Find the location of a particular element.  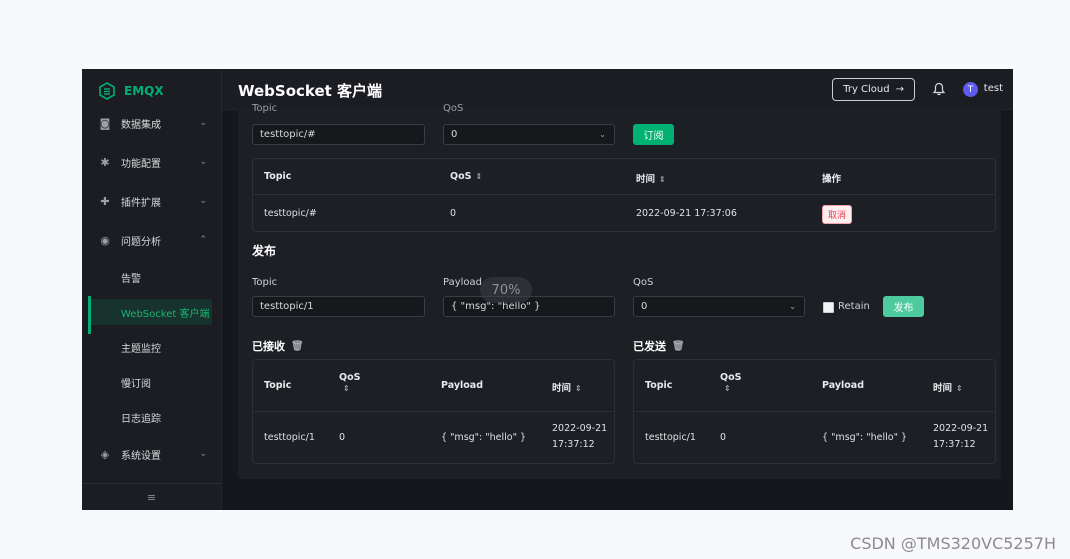

subscribe-qos-select: 0 ⌄ is located at coordinates (529, 134).